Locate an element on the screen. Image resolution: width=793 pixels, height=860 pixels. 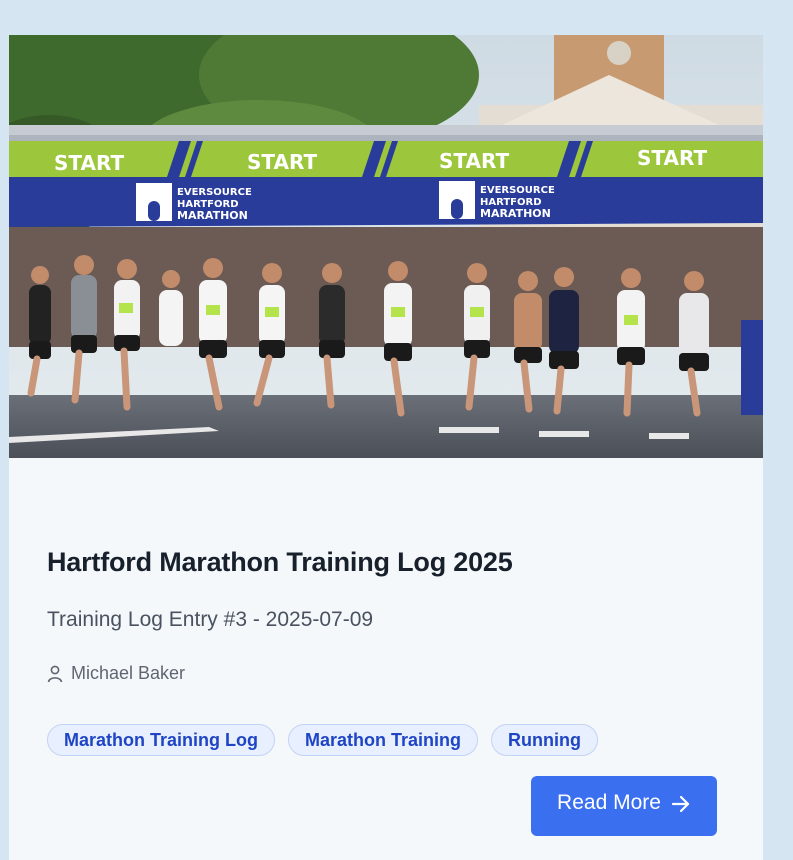
tag-marathon-training-log: Marathon Training Log is located at coordinates (161, 740).